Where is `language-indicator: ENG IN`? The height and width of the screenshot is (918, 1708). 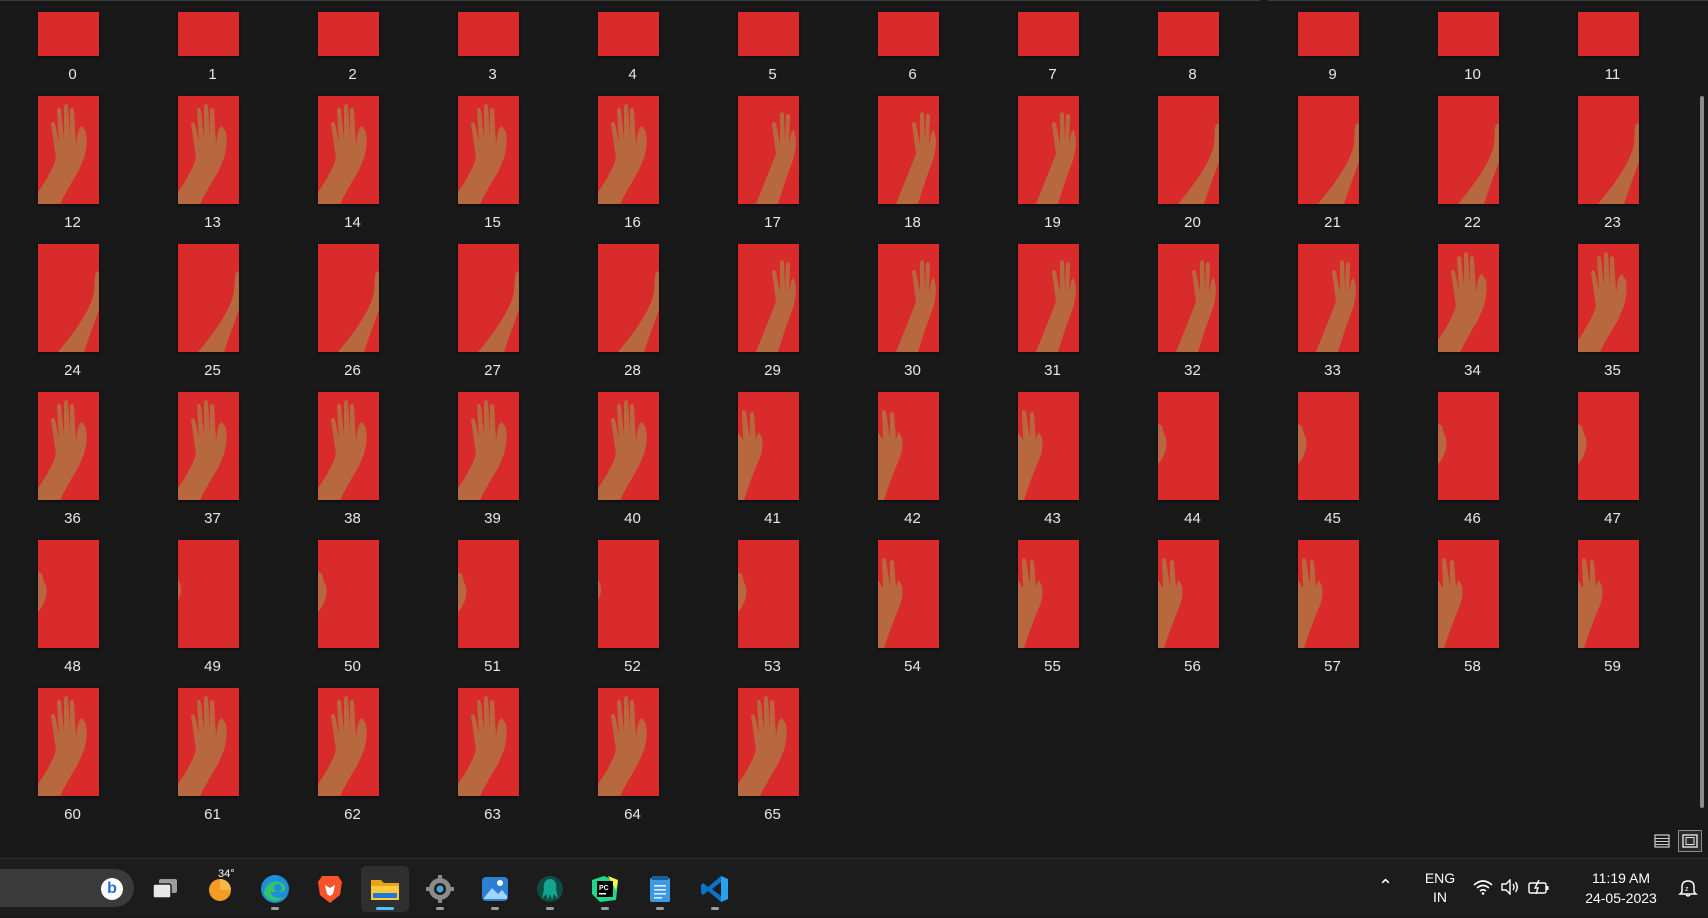 language-indicator: ENG IN is located at coordinates (1440, 888).